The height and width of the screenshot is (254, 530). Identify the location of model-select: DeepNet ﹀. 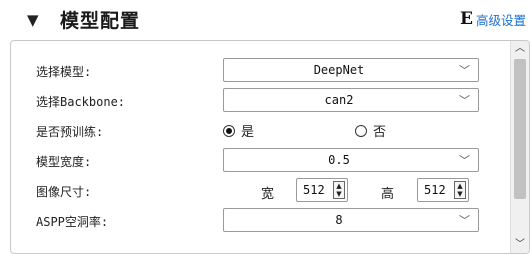
(351, 70).